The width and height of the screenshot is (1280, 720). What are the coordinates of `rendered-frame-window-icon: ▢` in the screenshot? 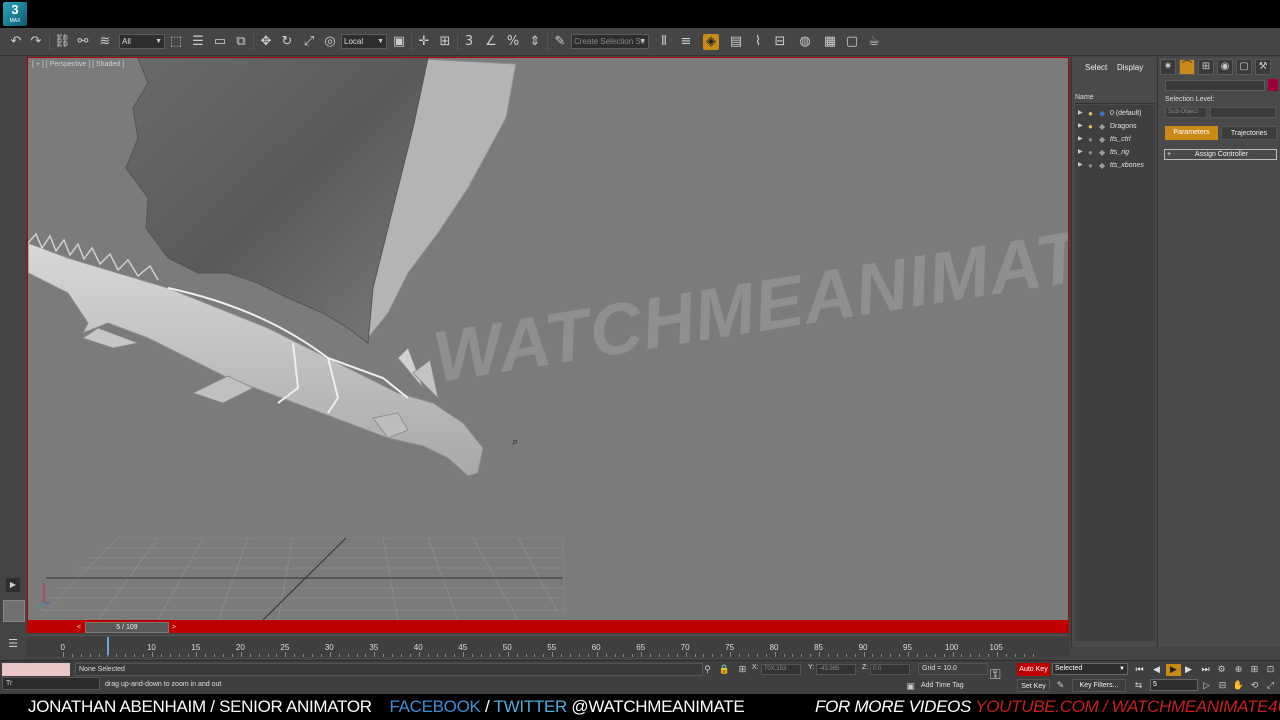 It's located at (852, 42).